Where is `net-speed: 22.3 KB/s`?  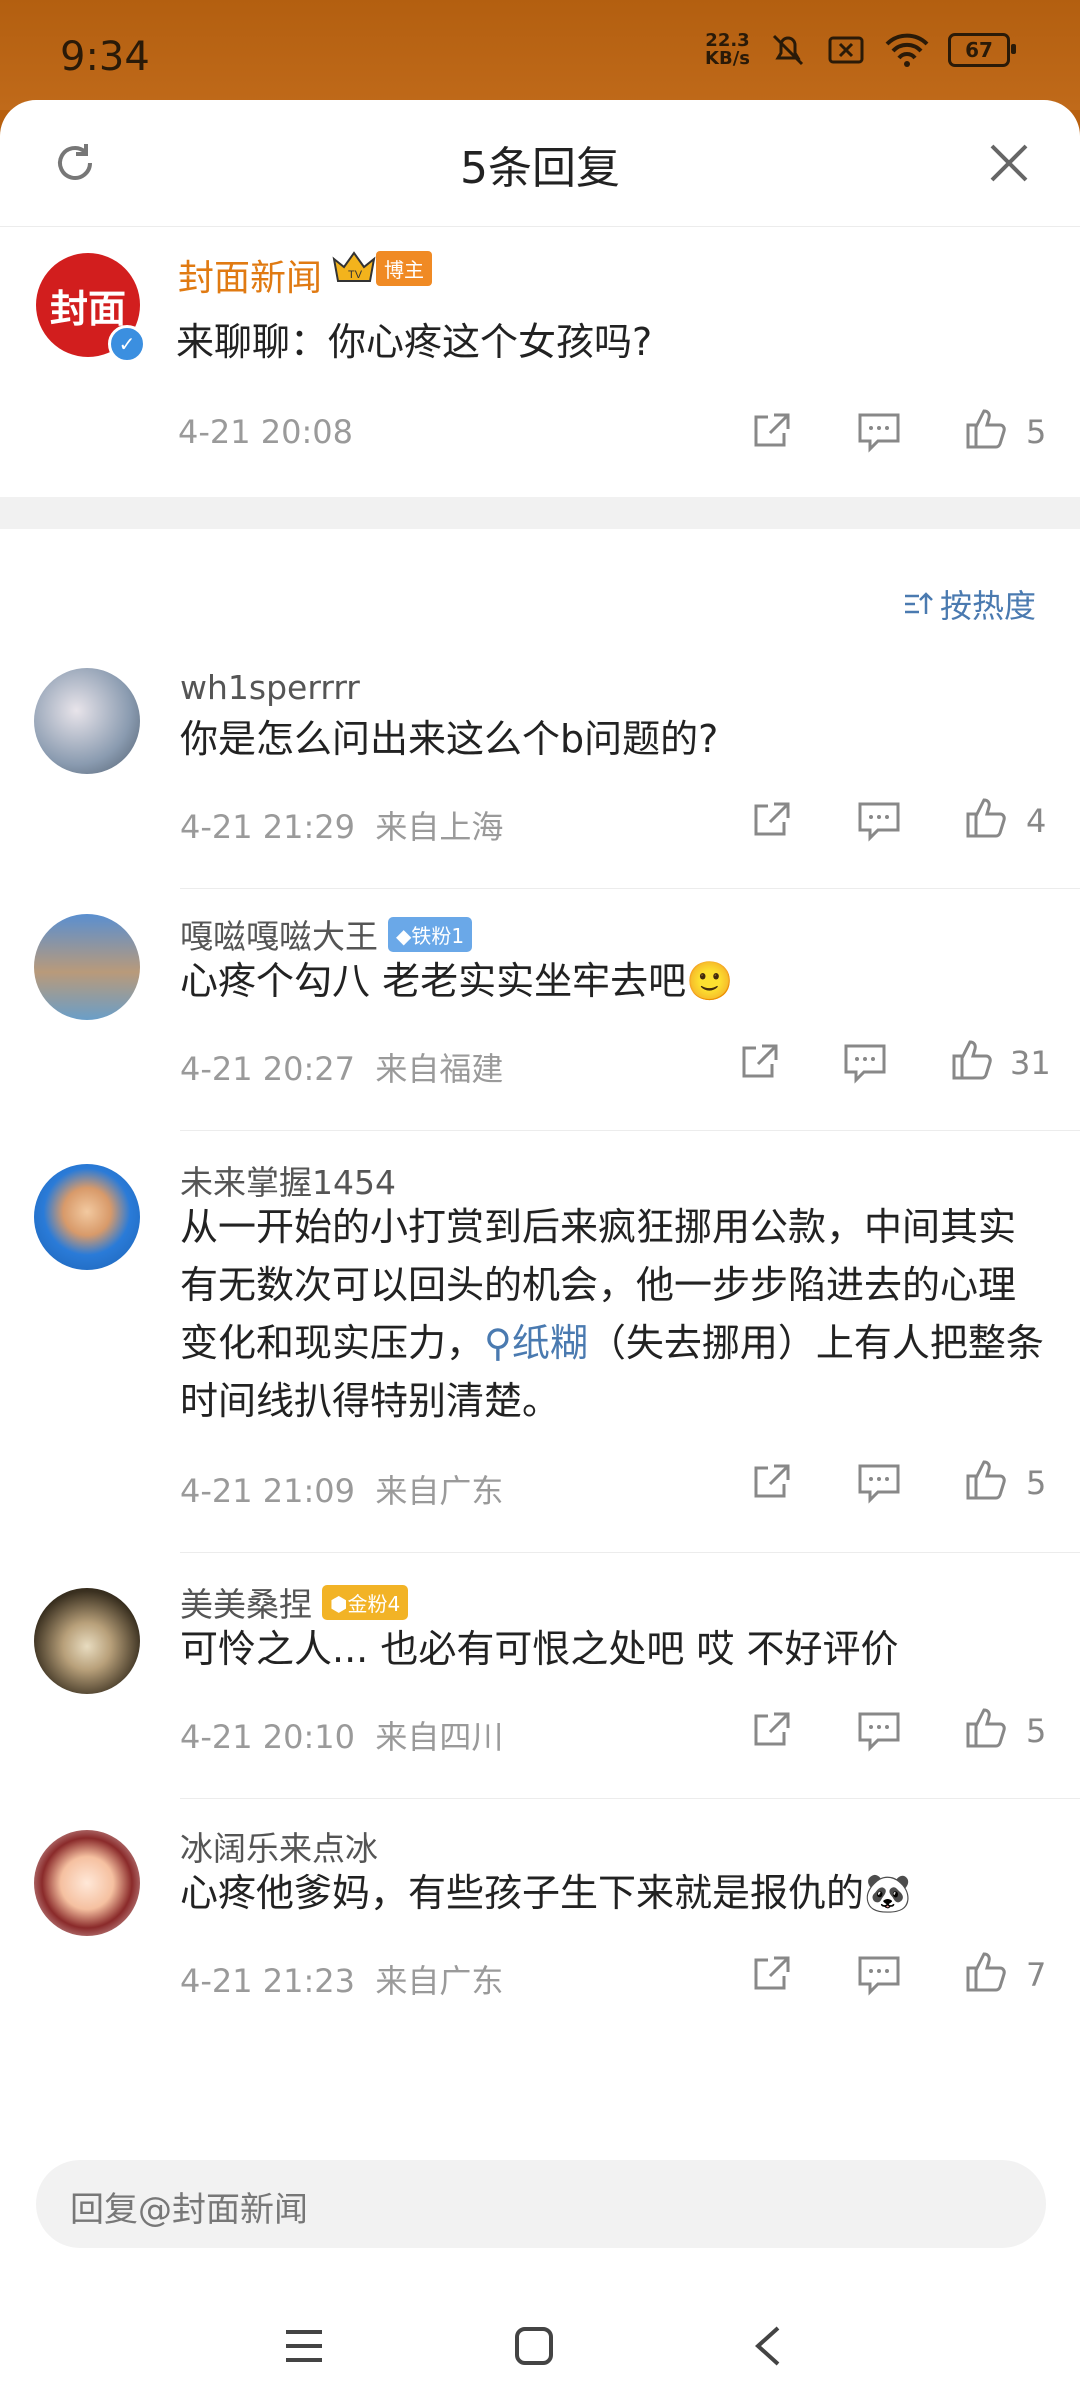 net-speed: 22.3 KB/s is located at coordinates (727, 49).